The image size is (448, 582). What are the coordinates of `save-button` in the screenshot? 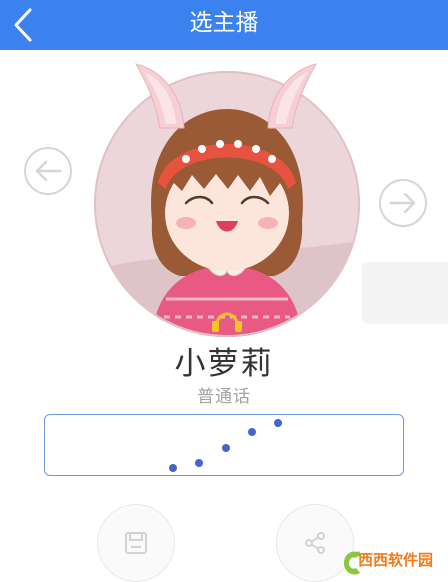 It's located at (136, 543).